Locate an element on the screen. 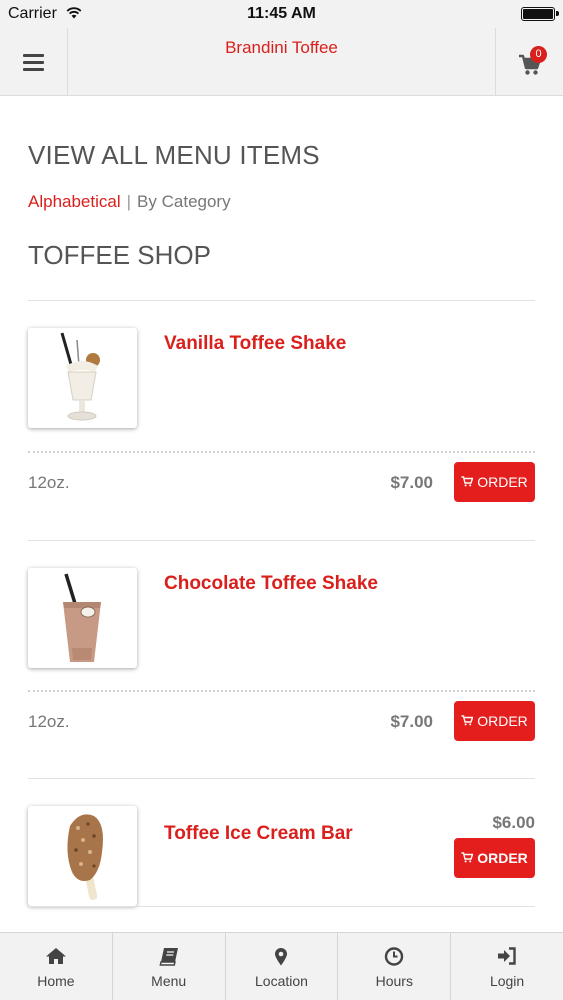  tab-menu: Menu is located at coordinates (169, 966).